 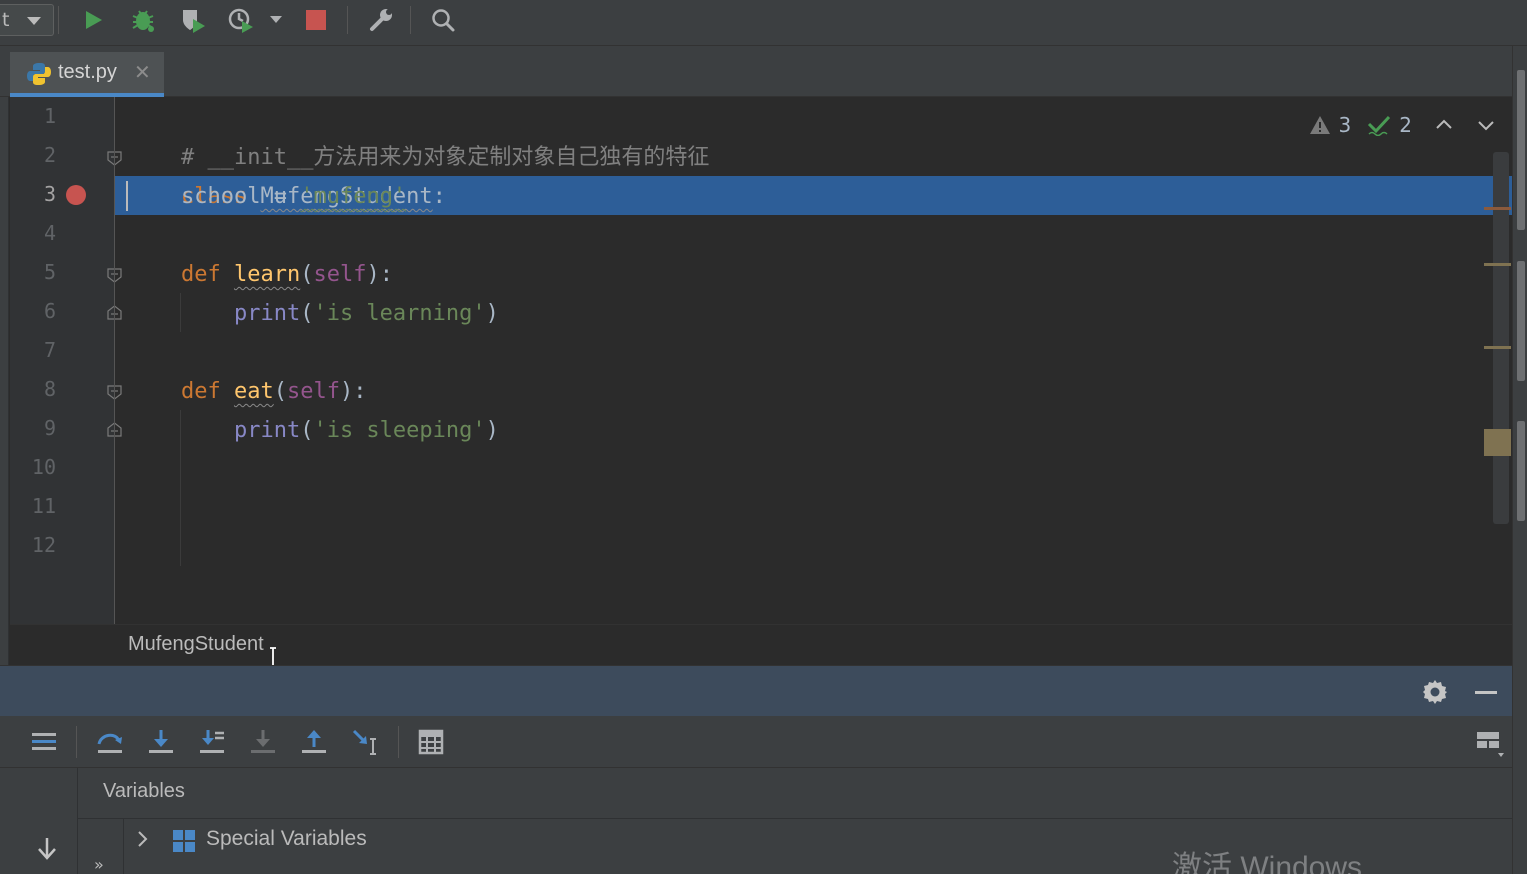 What do you see at coordinates (1497, 208) in the screenshot?
I see `error-stripe-marker` at bounding box center [1497, 208].